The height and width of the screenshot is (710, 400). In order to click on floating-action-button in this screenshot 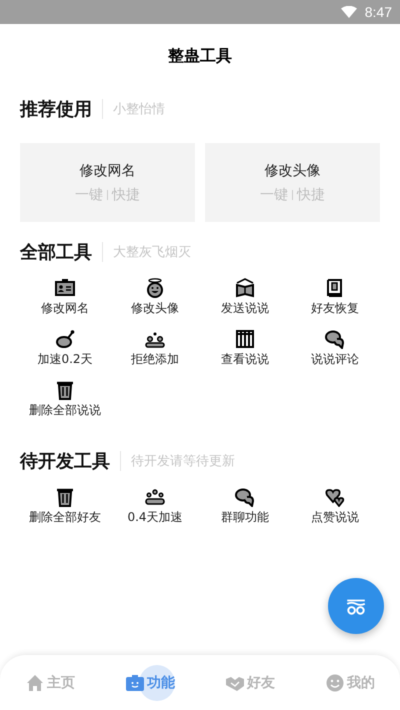, I will do `click(356, 606)`.